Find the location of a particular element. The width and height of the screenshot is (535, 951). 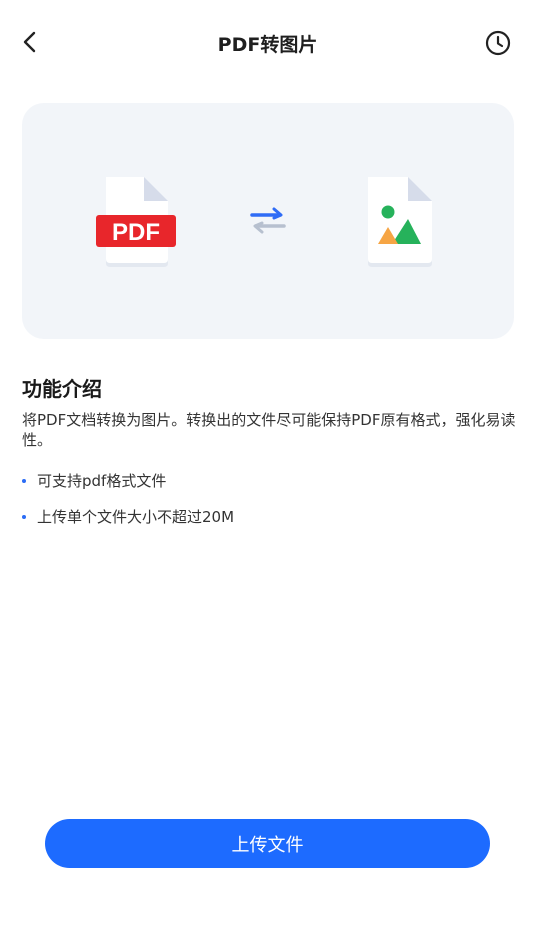

clock-icon is located at coordinates (498, 43).